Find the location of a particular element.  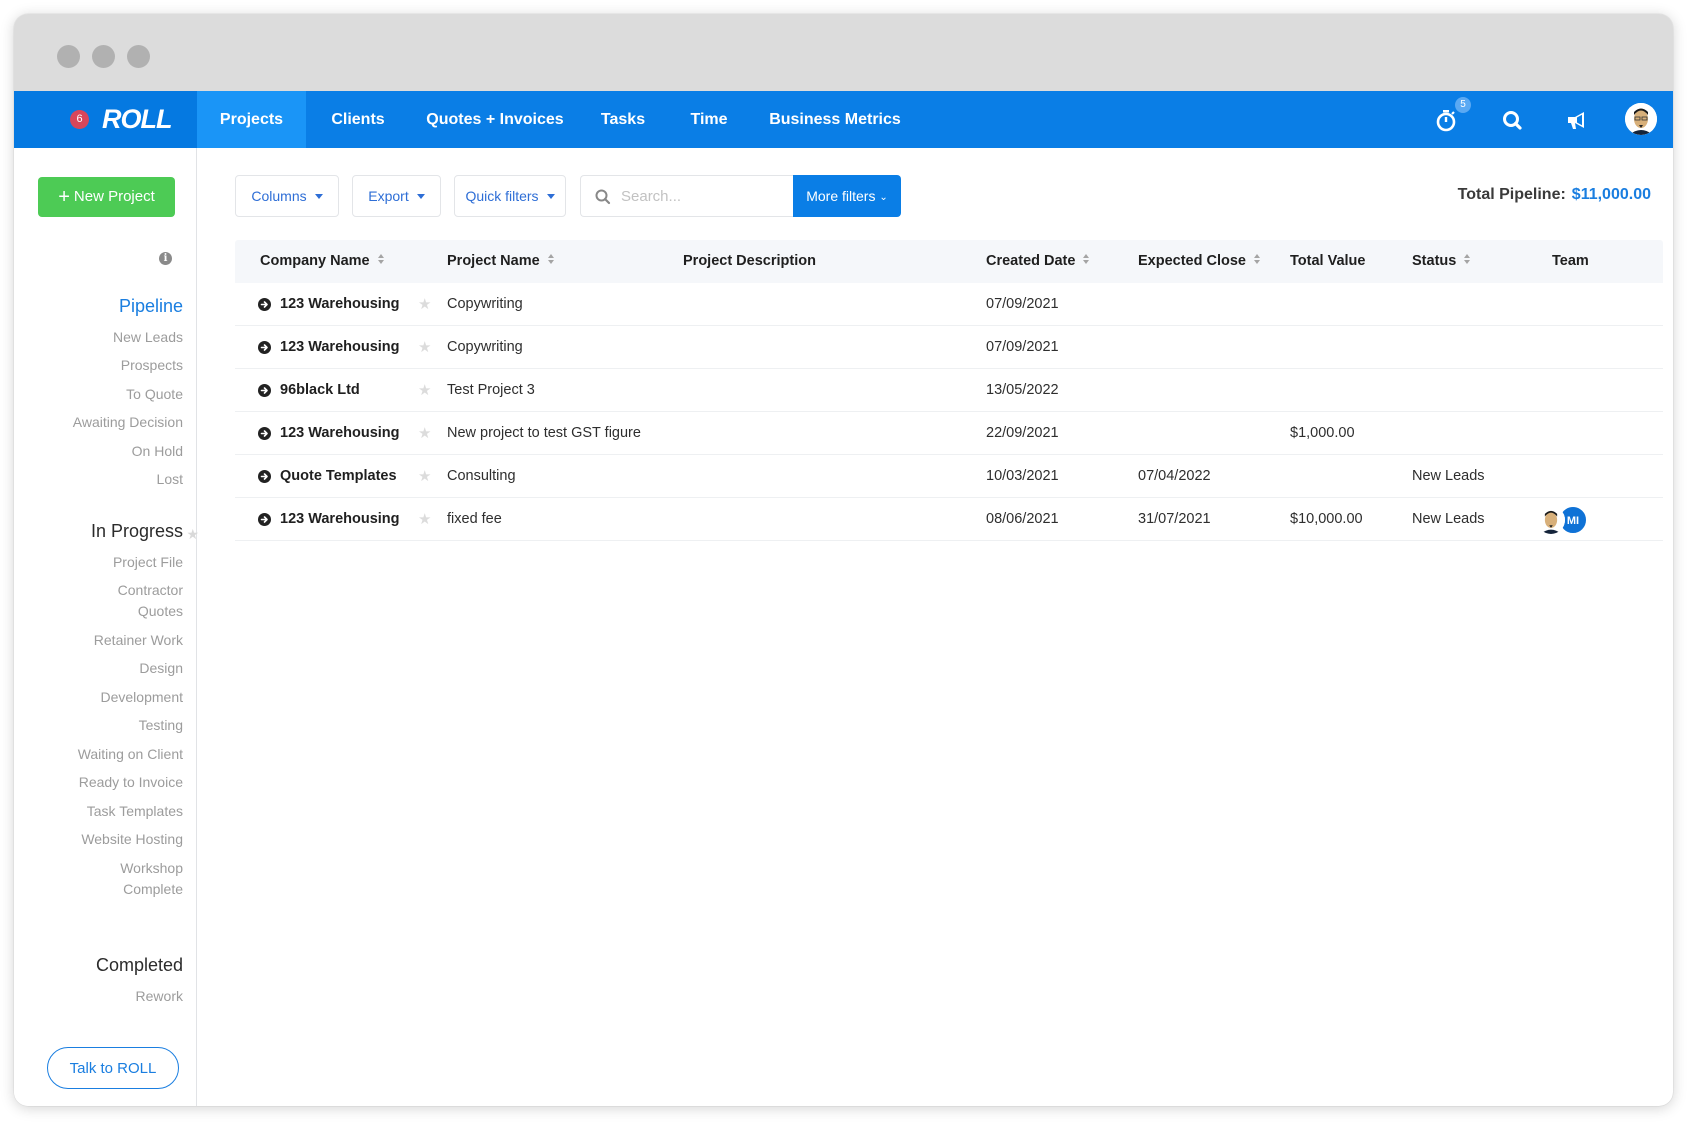

more-filters-button: More filters ⌄ is located at coordinates (847, 196).